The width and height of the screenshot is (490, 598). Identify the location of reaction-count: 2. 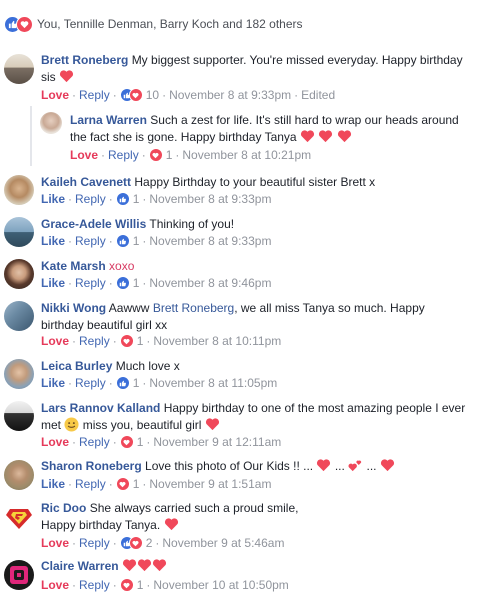
(135, 543).